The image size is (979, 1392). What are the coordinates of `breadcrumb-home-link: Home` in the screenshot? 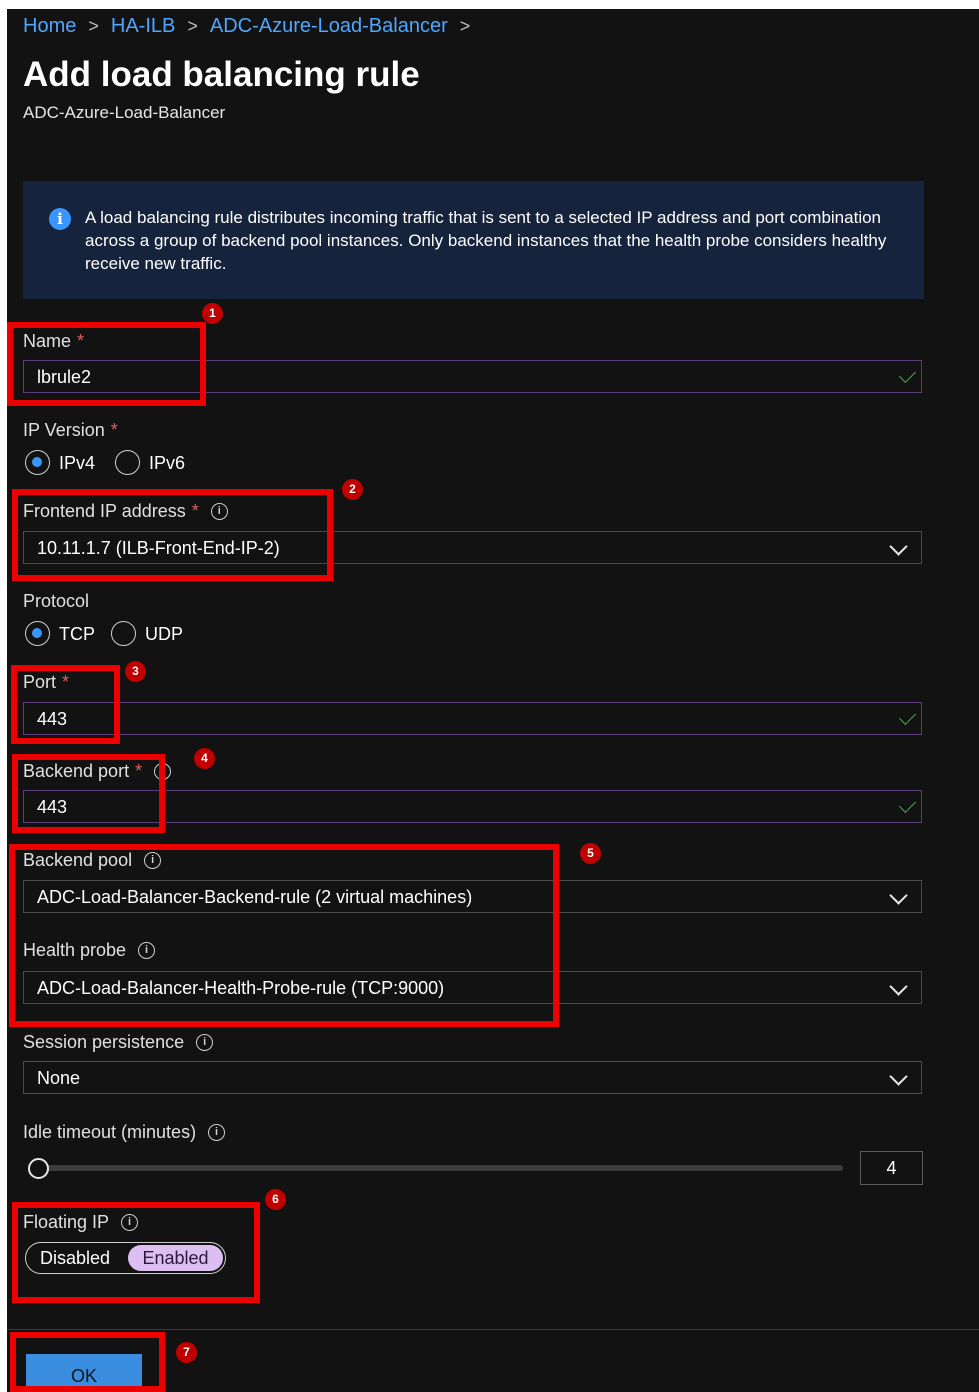 It's located at (49, 26).